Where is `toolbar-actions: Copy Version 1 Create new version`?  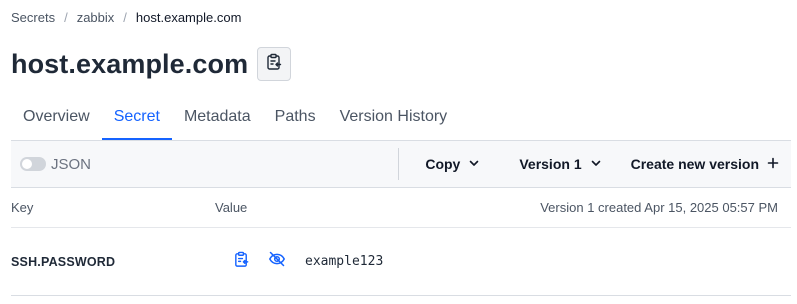
toolbar-actions: Copy Version 1 Create new version is located at coordinates (595, 164).